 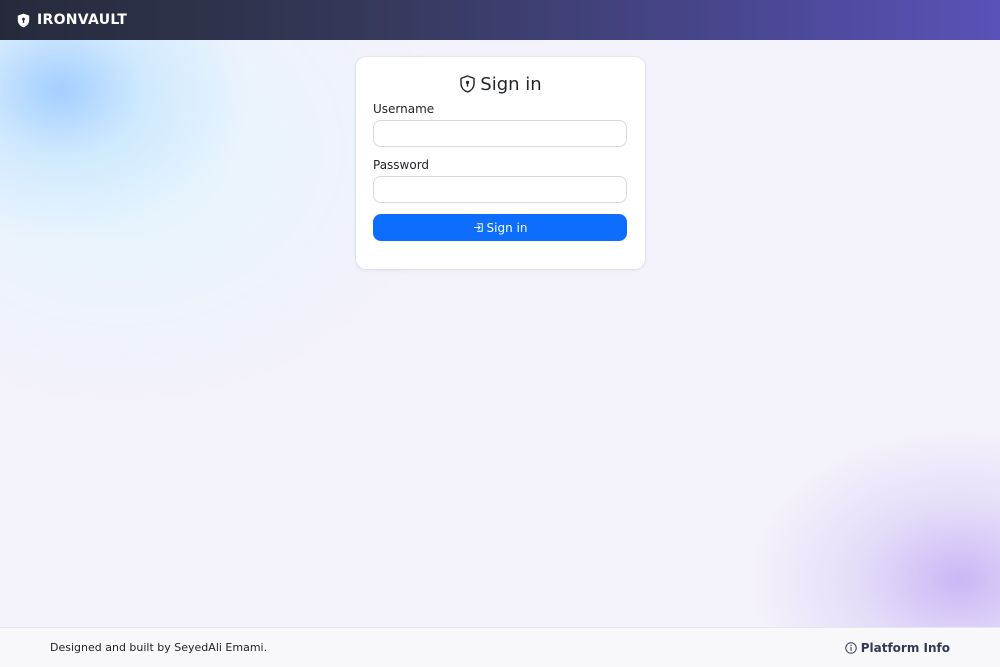 I want to click on brand-link: IRONVAULT, so click(x=72, y=20).